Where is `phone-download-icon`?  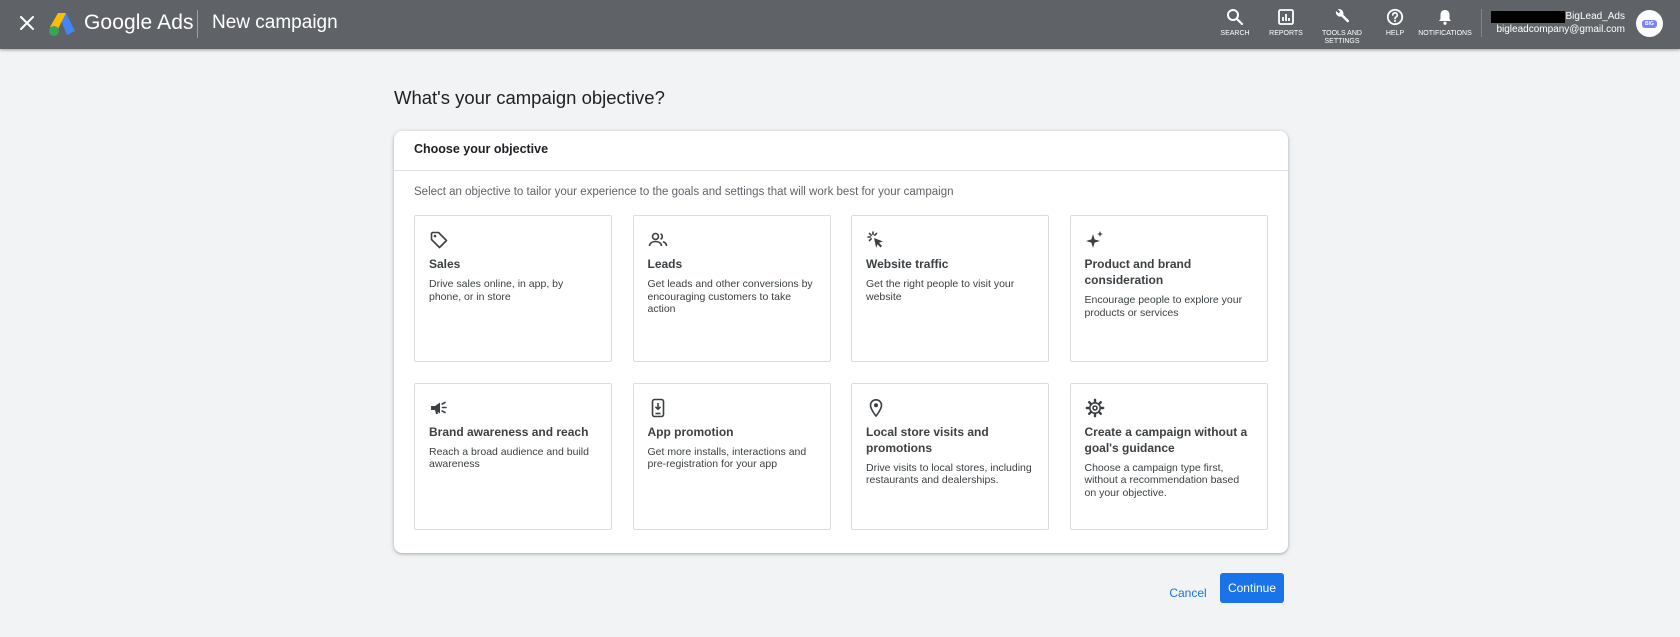 phone-download-icon is located at coordinates (658, 408).